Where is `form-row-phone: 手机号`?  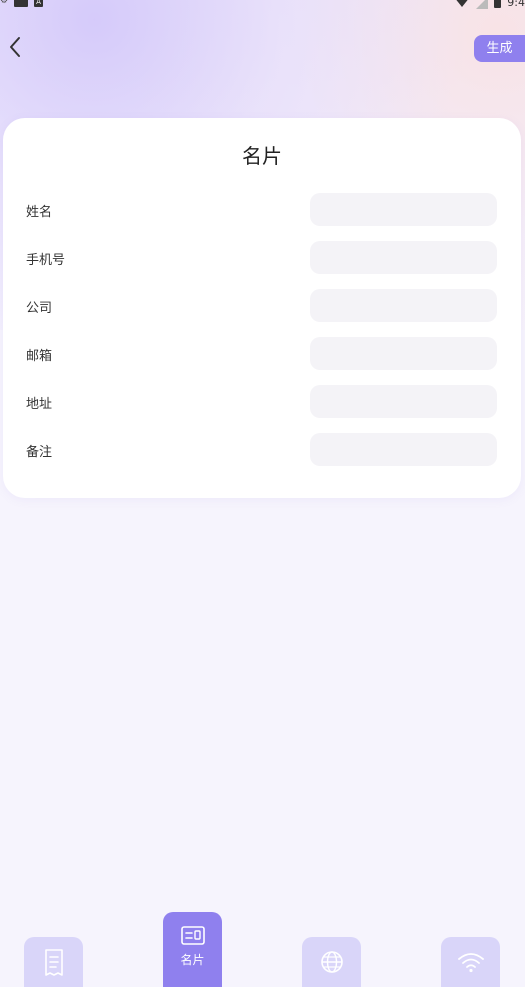 form-row-phone: 手机号 is located at coordinates (262, 257).